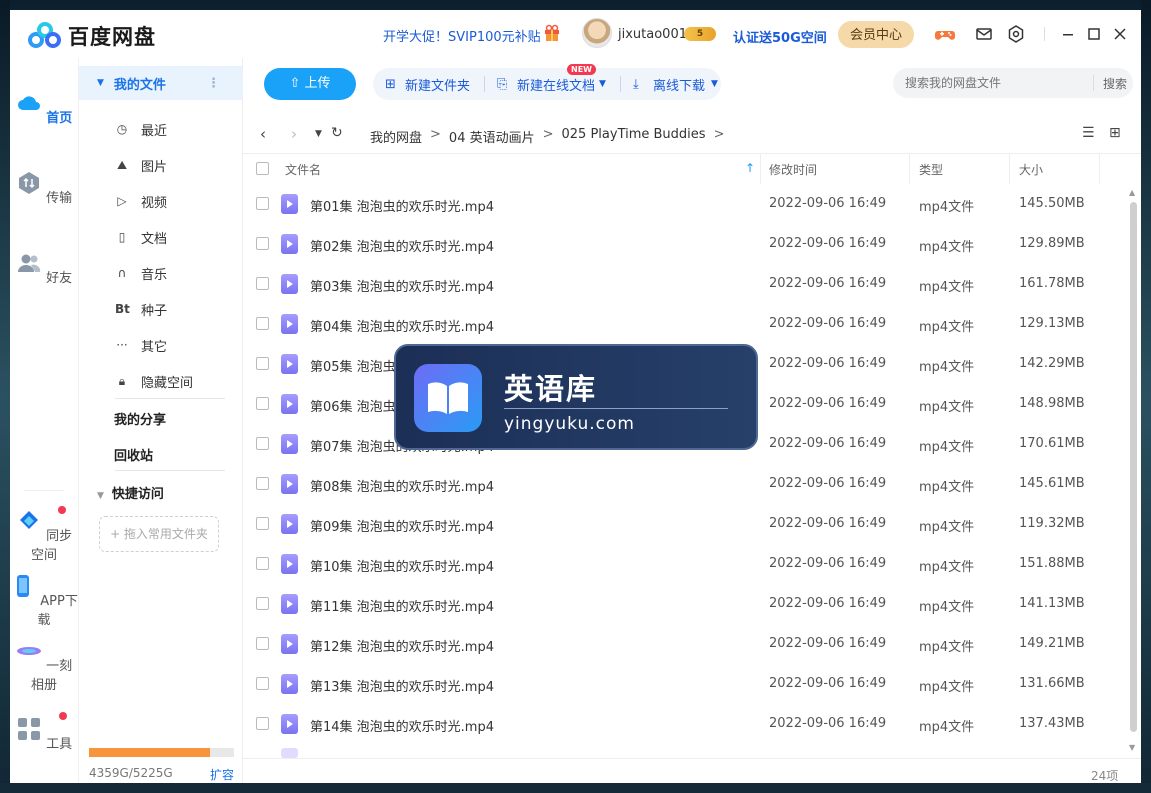 The height and width of the screenshot is (793, 1151). Describe the element at coordinates (59, 744) in the screenshot. I see `nav-tools-label: 工具` at that location.